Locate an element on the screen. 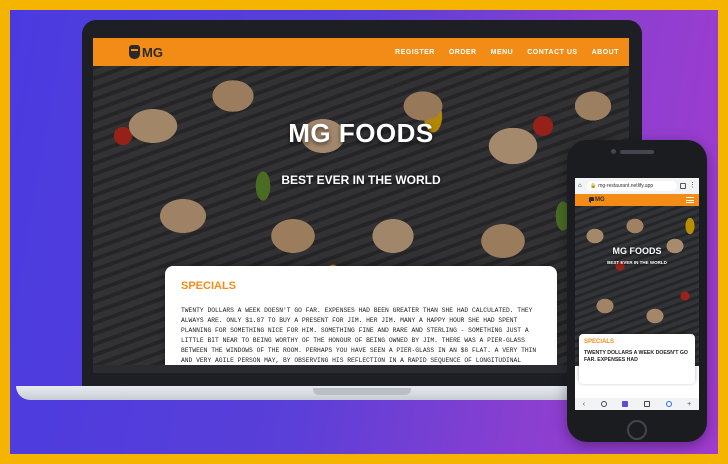 The height and width of the screenshot is (464, 728). laptop-notch is located at coordinates (362, 391).